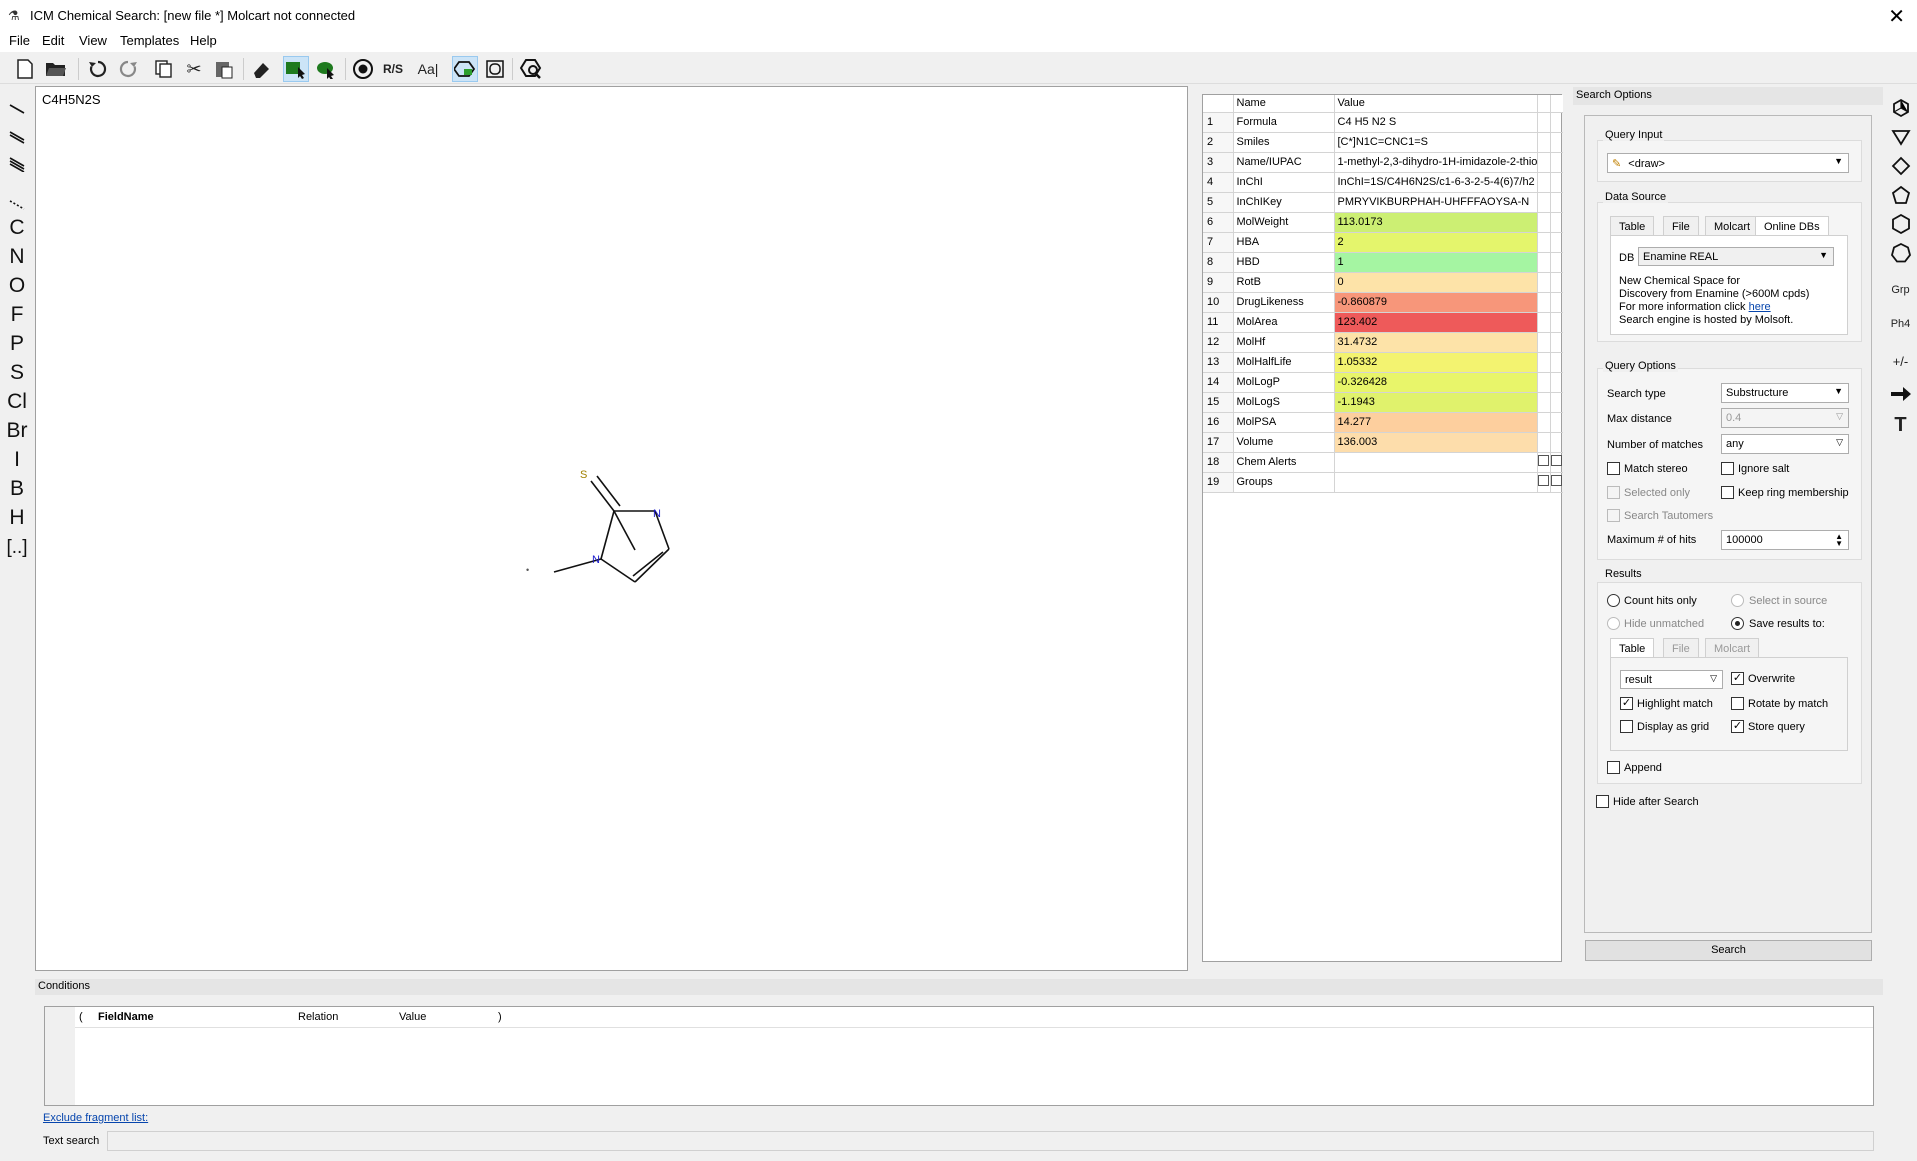 The image size is (1917, 1161). I want to click on property-row: 8 HBD 1, so click(1383, 262).